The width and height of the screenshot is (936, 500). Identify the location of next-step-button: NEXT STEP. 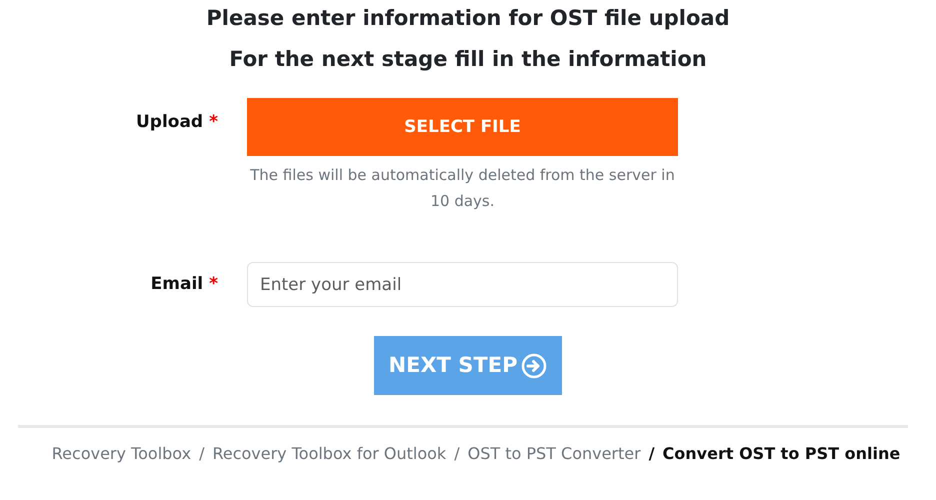
(468, 366).